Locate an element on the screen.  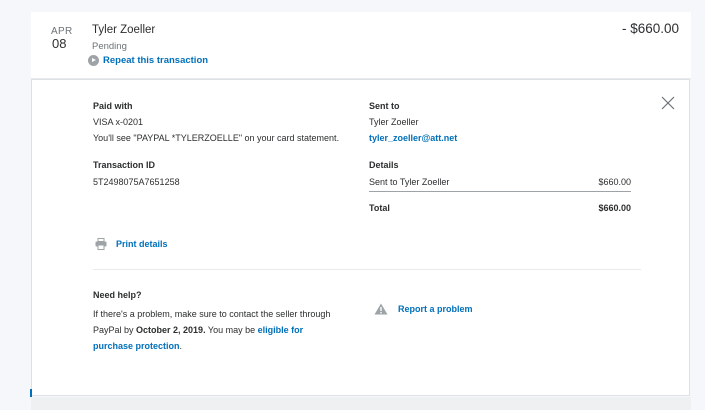
detail-line-amount: $660.00 is located at coordinates (614, 182).